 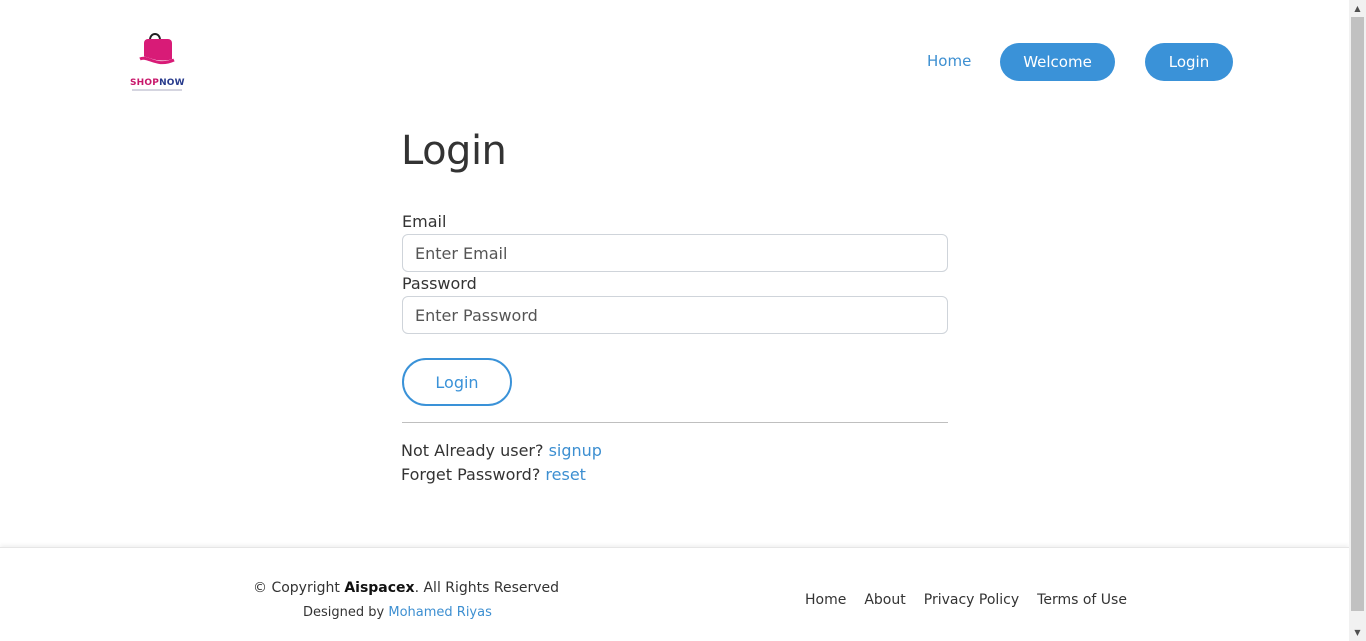 I want to click on scroll-down-arrow-icon: ▼, so click(x=1357, y=632).